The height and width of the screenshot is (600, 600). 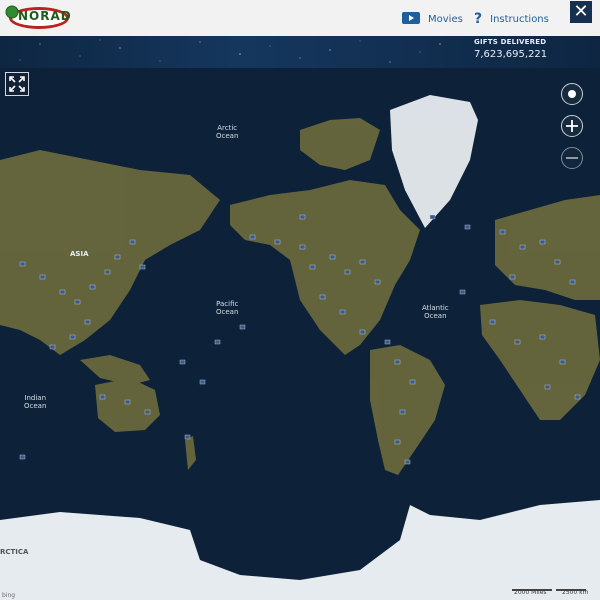 I want to click on close-button: ✕, so click(x=581, y=12).